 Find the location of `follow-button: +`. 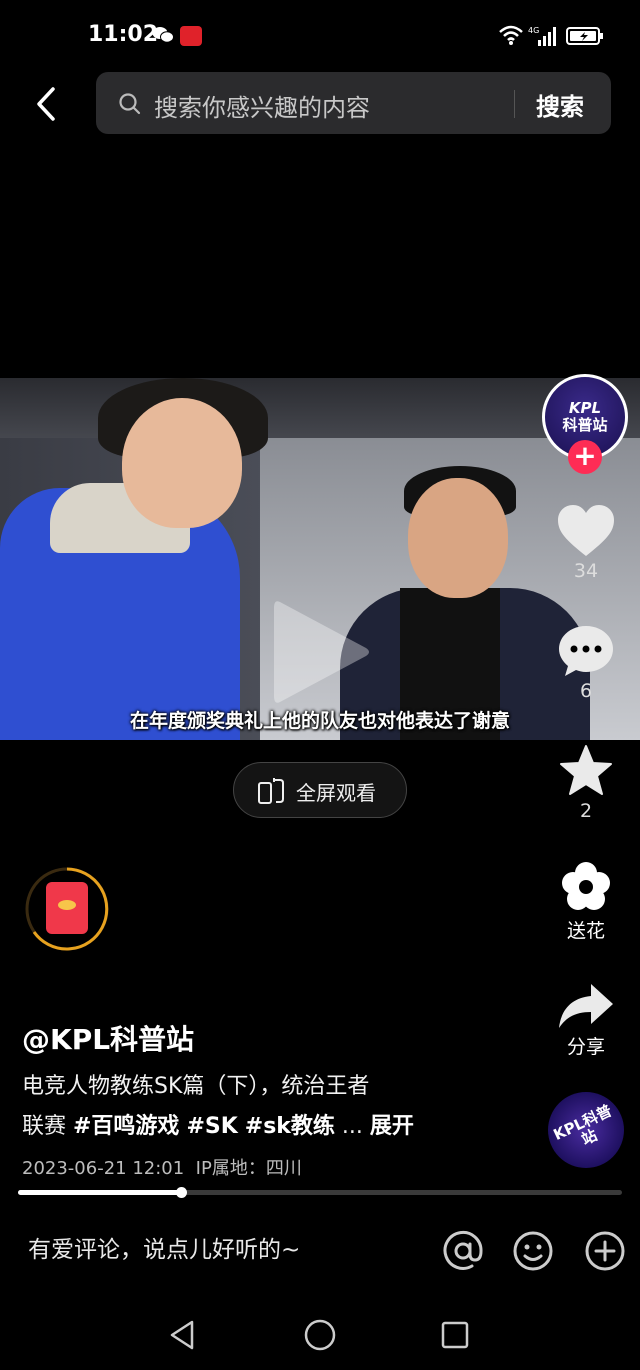

follow-button: + is located at coordinates (585, 457).